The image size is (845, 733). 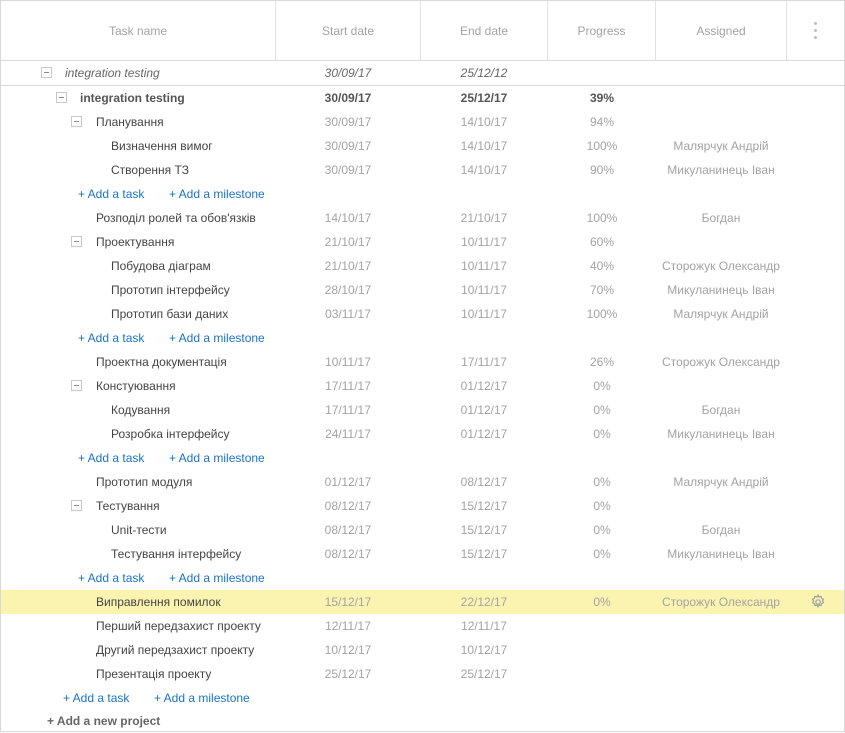 What do you see at coordinates (348, 290) in the screenshot?
I see `start-date: 28/10/17` at bounding box center [348, 290].